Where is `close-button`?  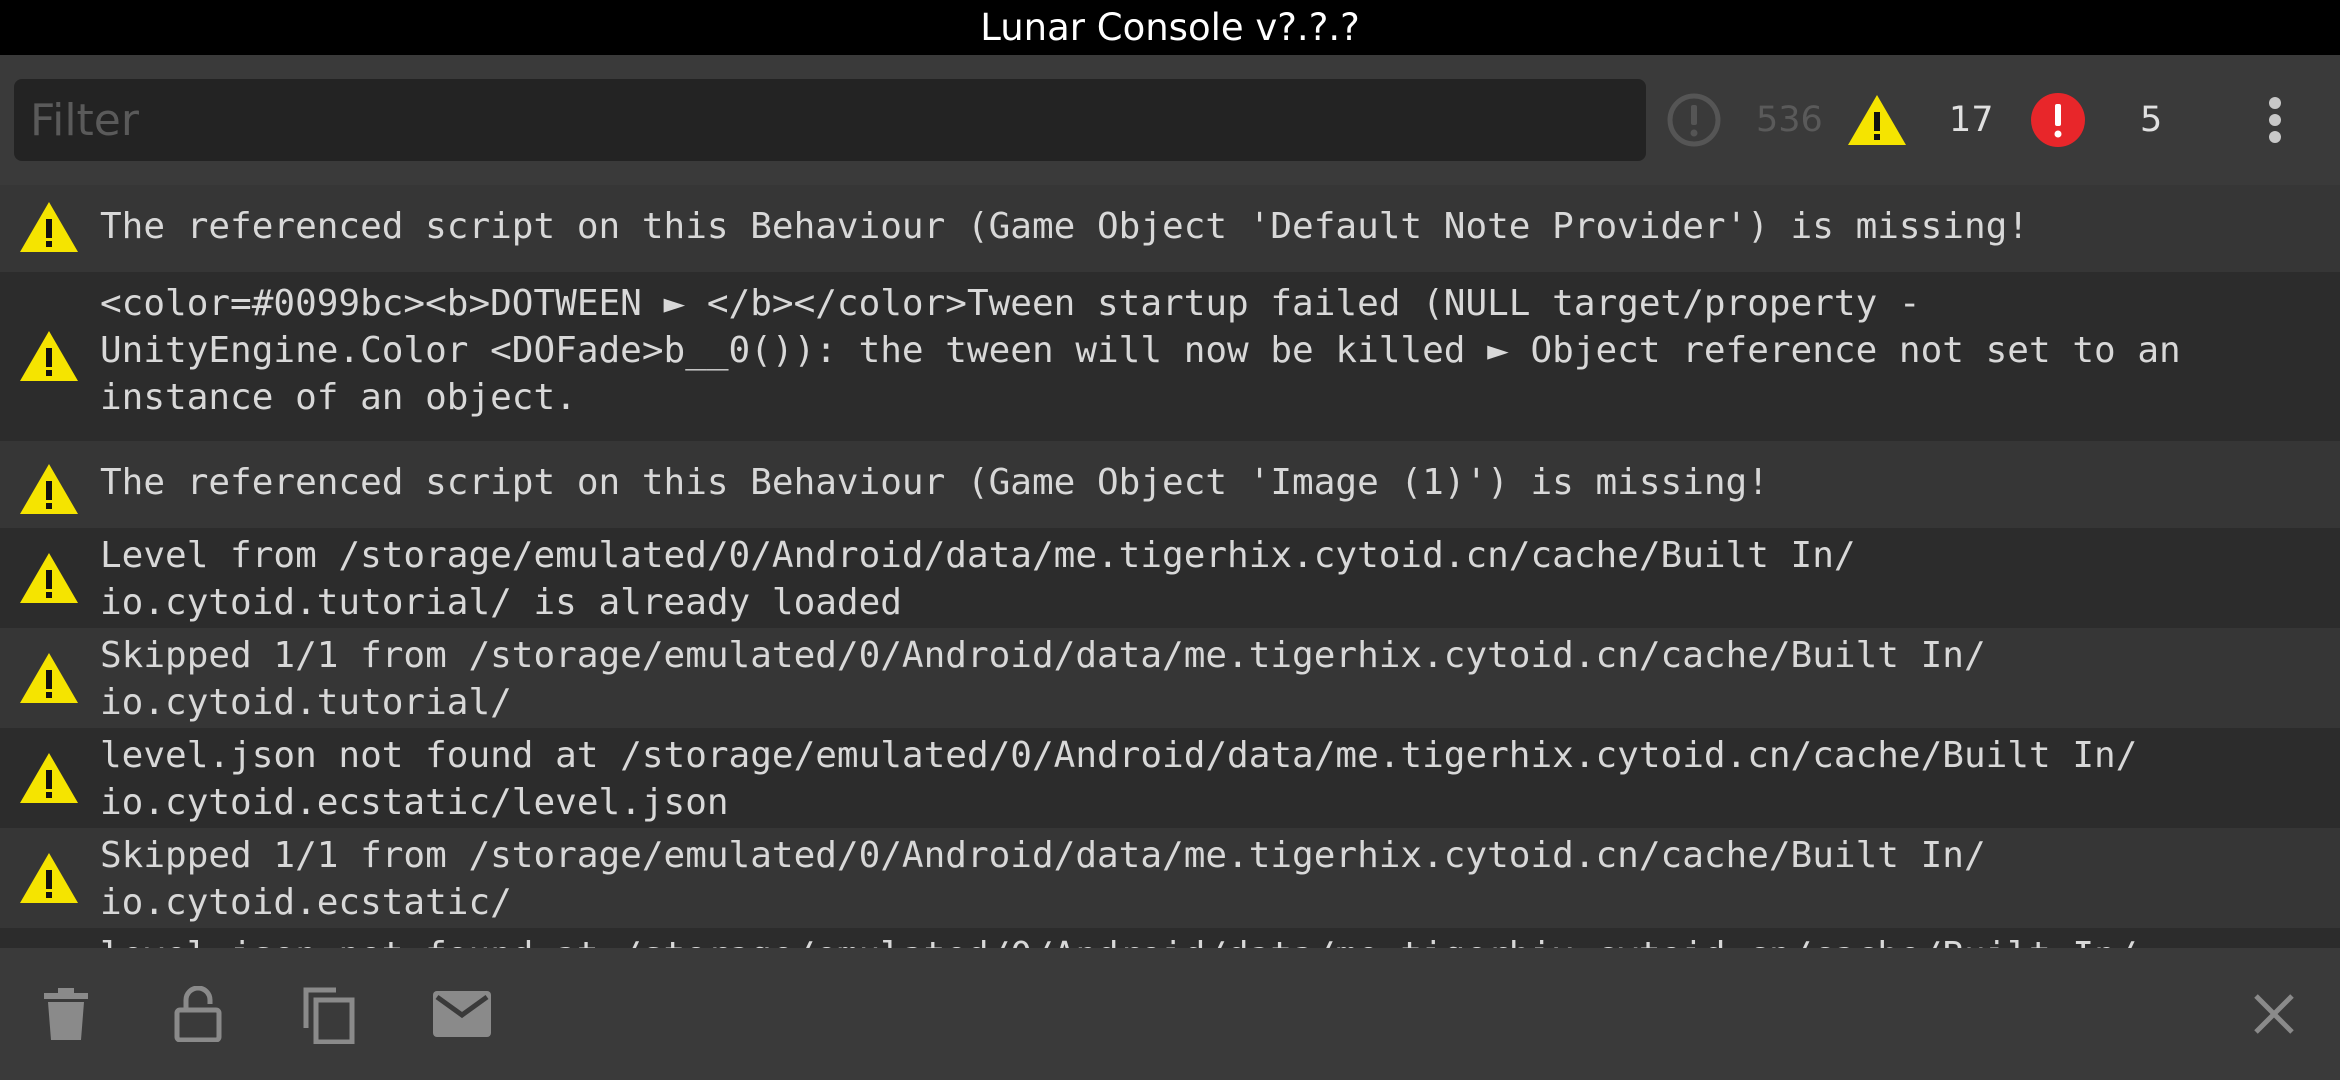
close-button is located at coordinates (2274, 1014).